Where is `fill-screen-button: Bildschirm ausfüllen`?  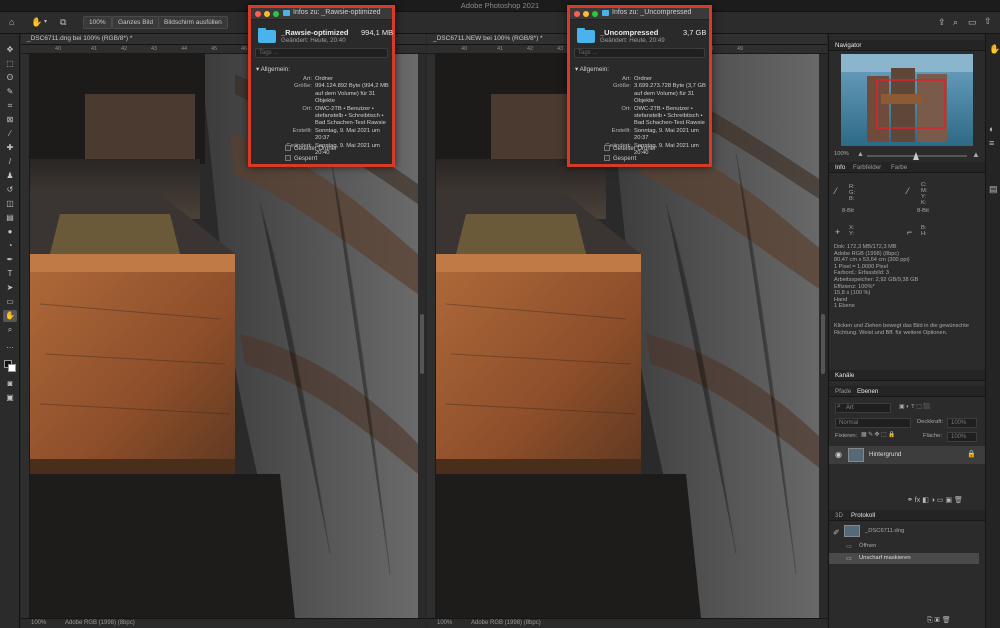 fill-screen-button: Bildschirm ausfüllen is located at coordinates (193, 22).